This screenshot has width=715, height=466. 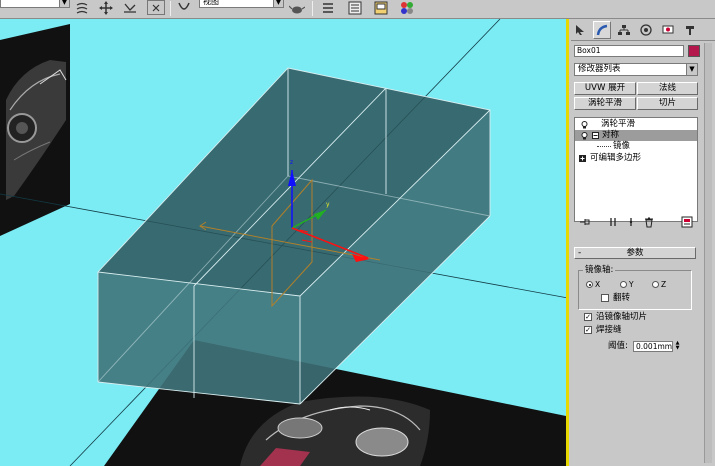 What do you see at coordinates (622, 298) in the screenshot?
I see `flip-label: 翻转` at bounding box center [622, 298].